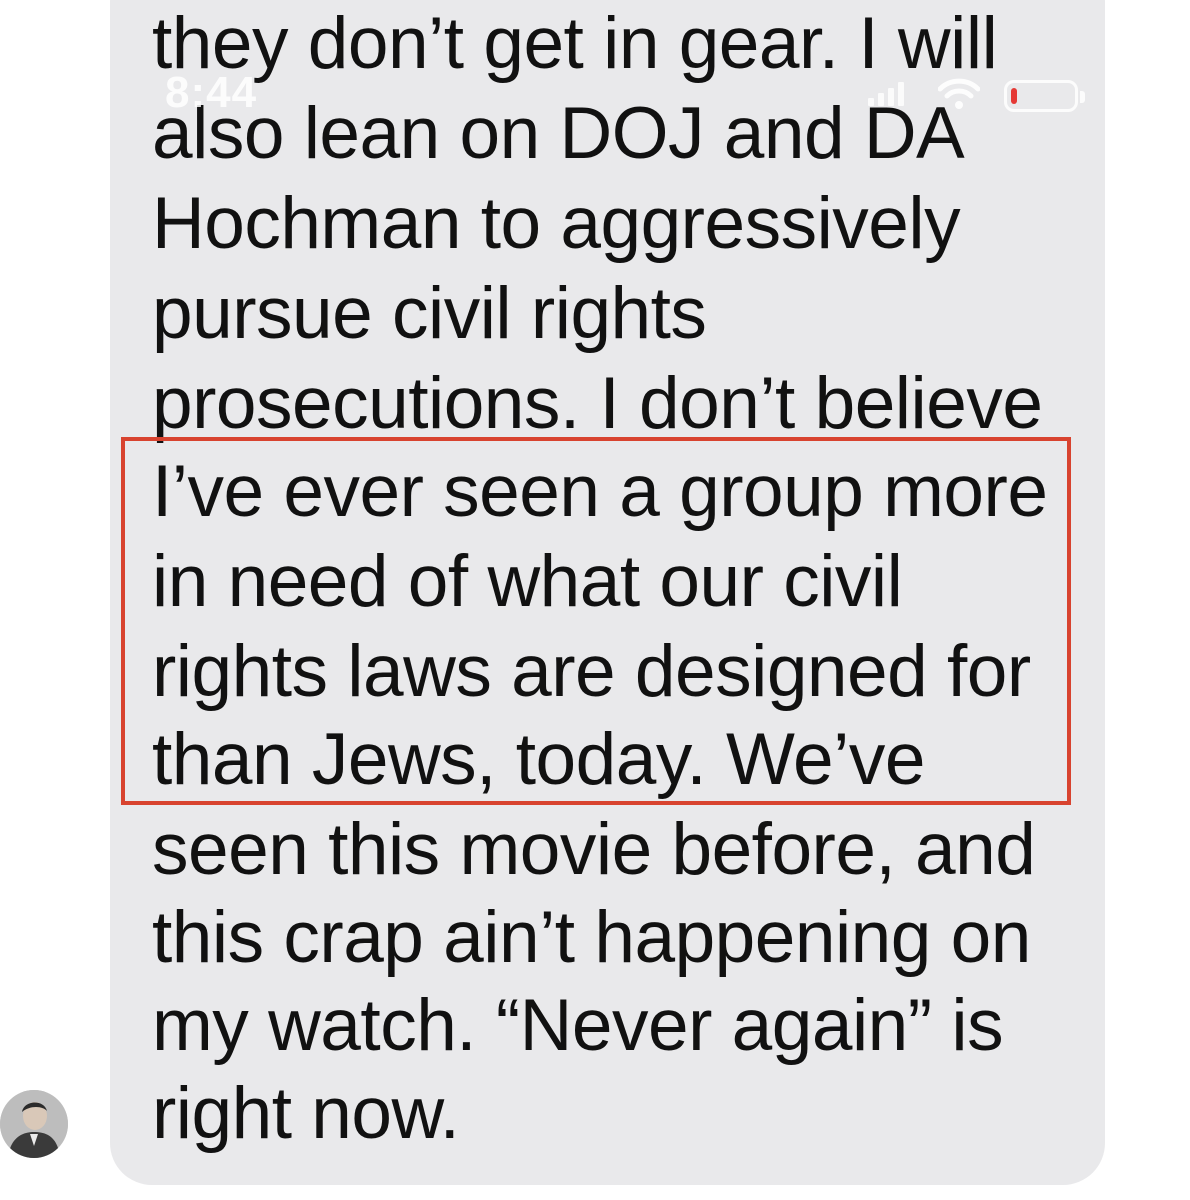  What do you see at coordinates (556, 223) in the screenshot?
I see `message-line-3: Hochman to aggressively` at bounding box center [556, 223].